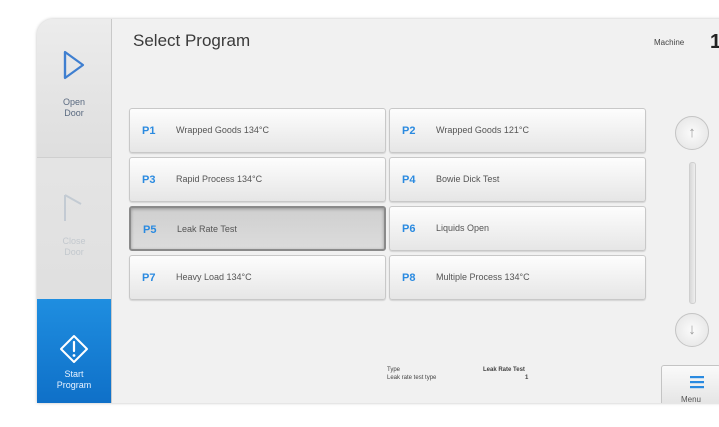 The height and width of the screenshot is (427, 719). Describe the element at coordinates (207, 229) in the screenshot. I see `program-name: Leak Rate Test` at that location.